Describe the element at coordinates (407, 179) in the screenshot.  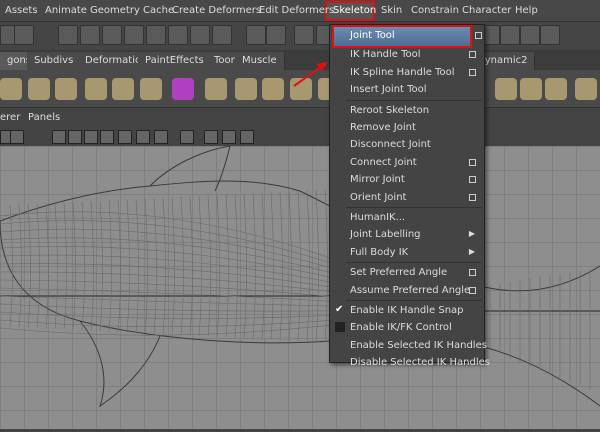
I see `menu-item-mirror-joint: Mirror Joint` at that location.